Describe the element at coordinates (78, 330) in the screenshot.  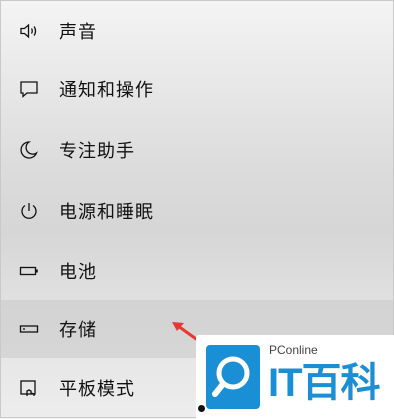
I see `nav-item-label: 存储` at that location.